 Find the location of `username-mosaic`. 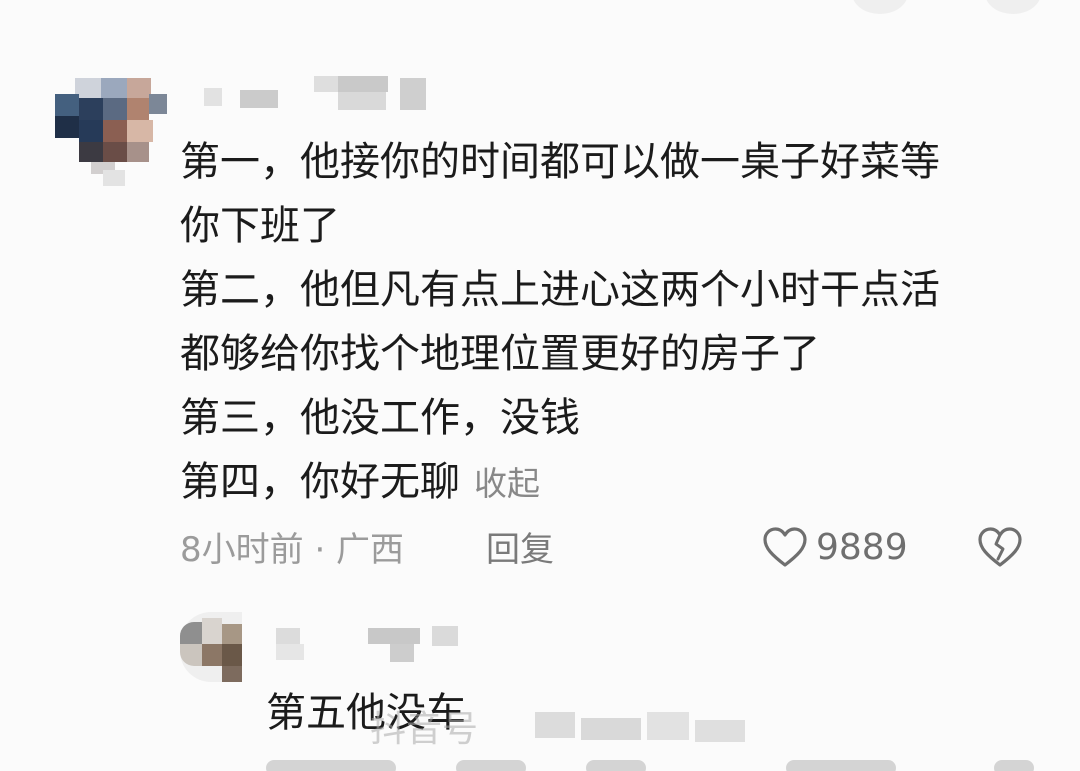

username-mosaic is located at coordinates (315, 94).